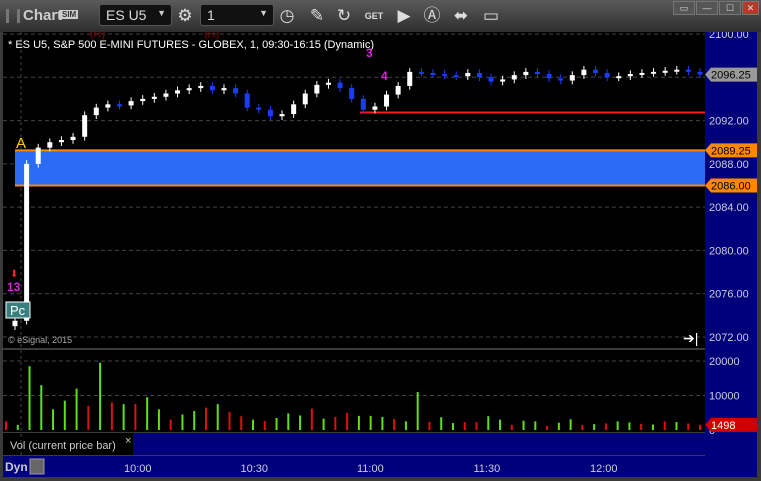 This screenshot has height=481, width=761. What do you see at coordinates (287, 16) in the screenshot?
I see `clock-icon: ◷` at bounding box center [287, 16].